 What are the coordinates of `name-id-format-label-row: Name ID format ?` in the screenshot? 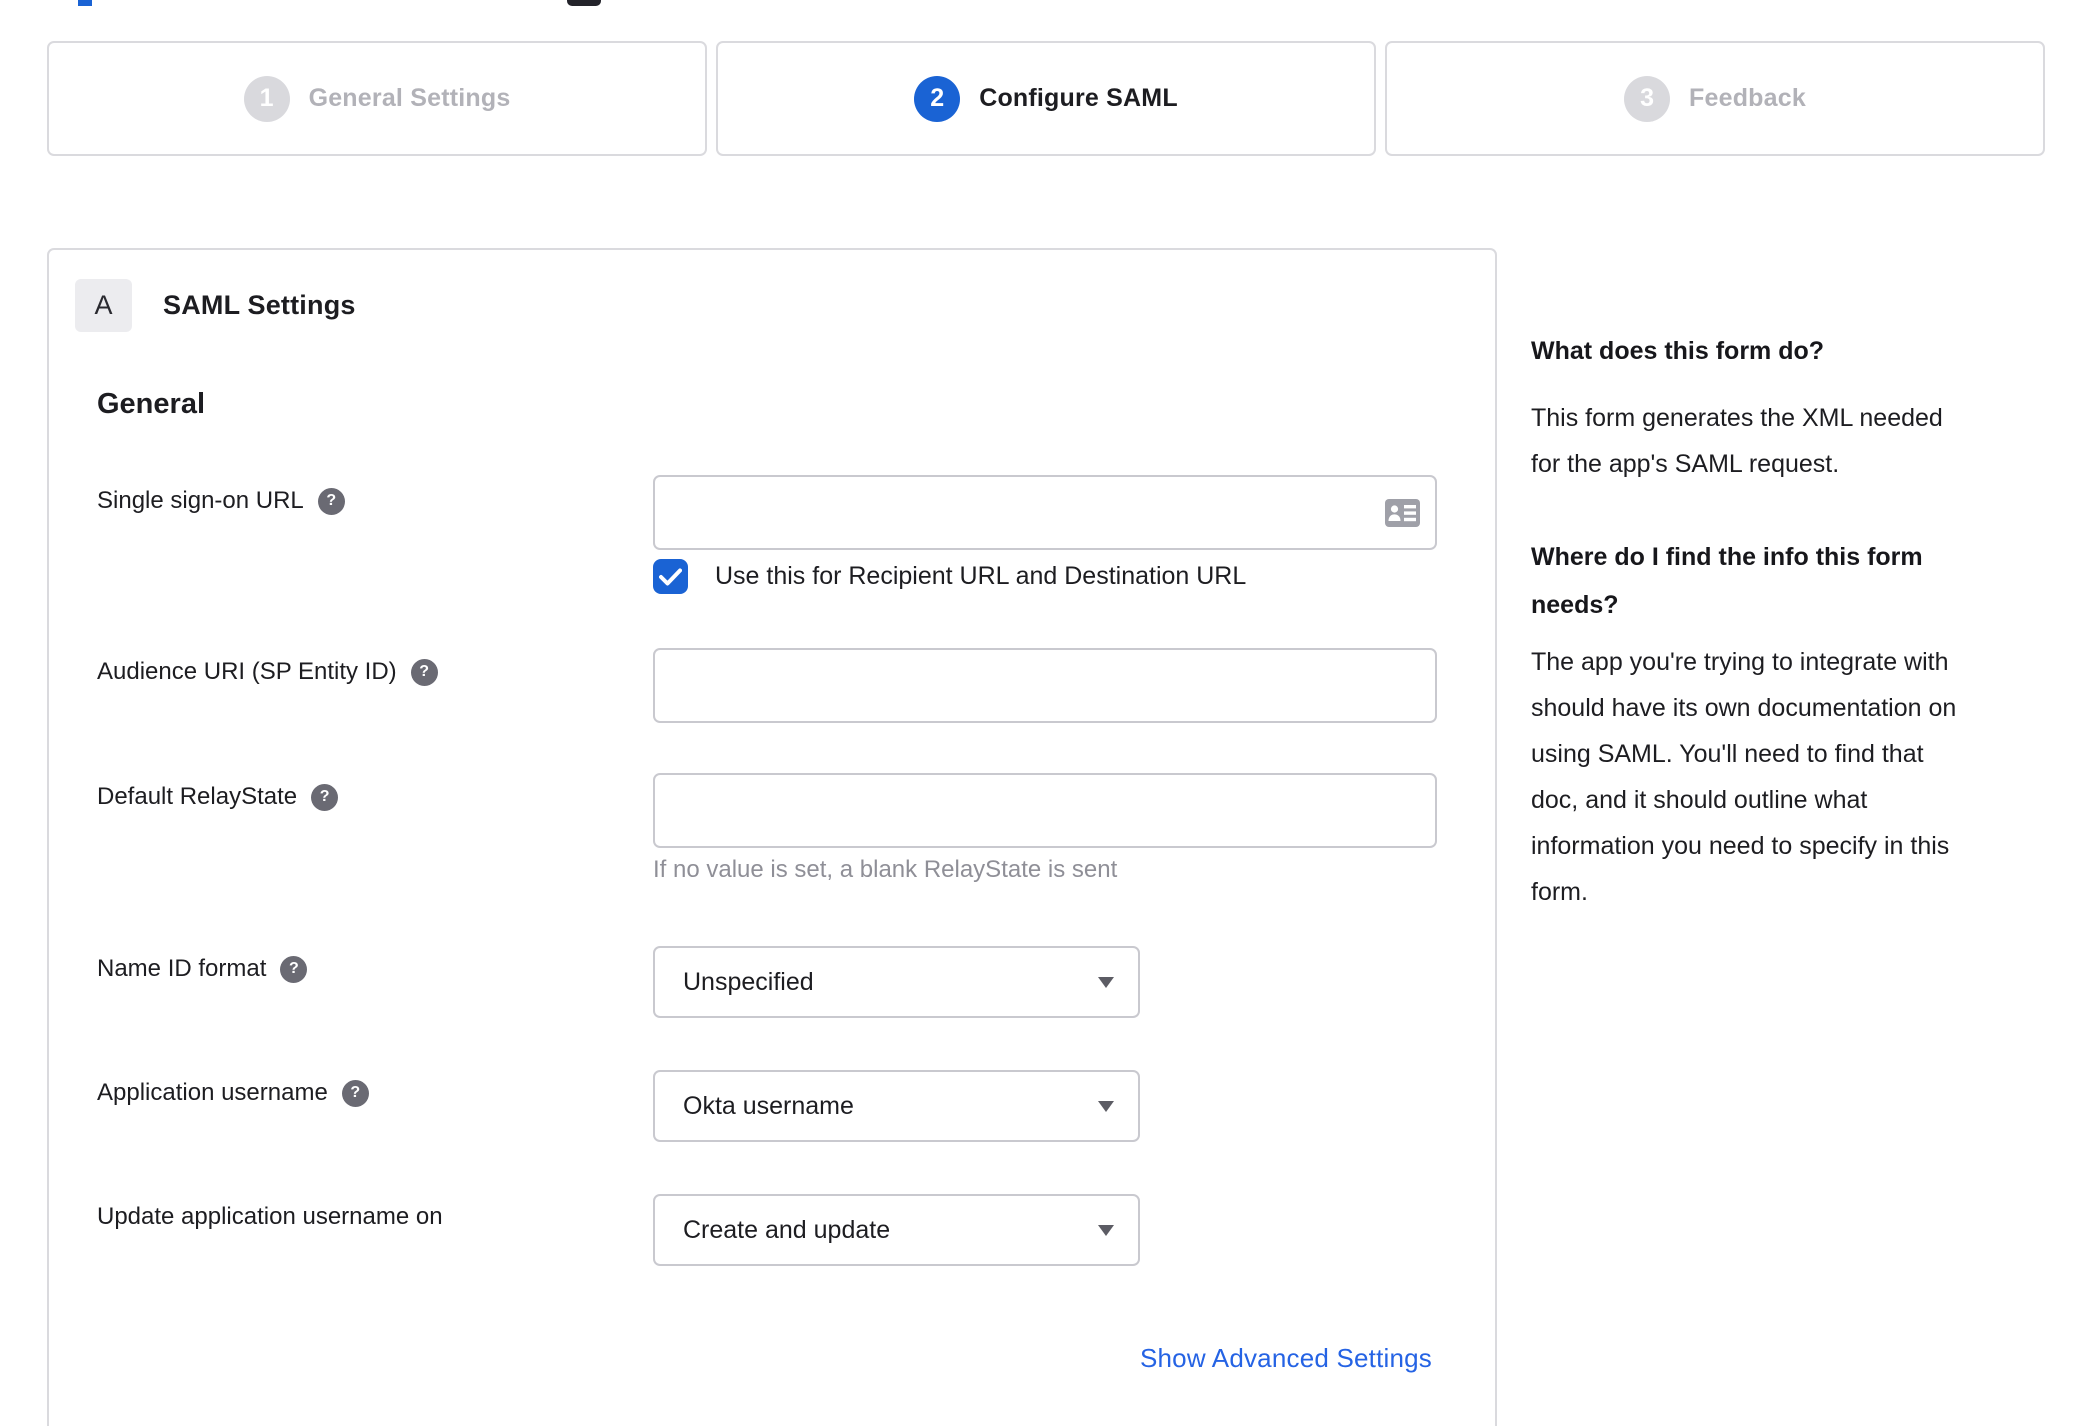 It's located at (202, 969).